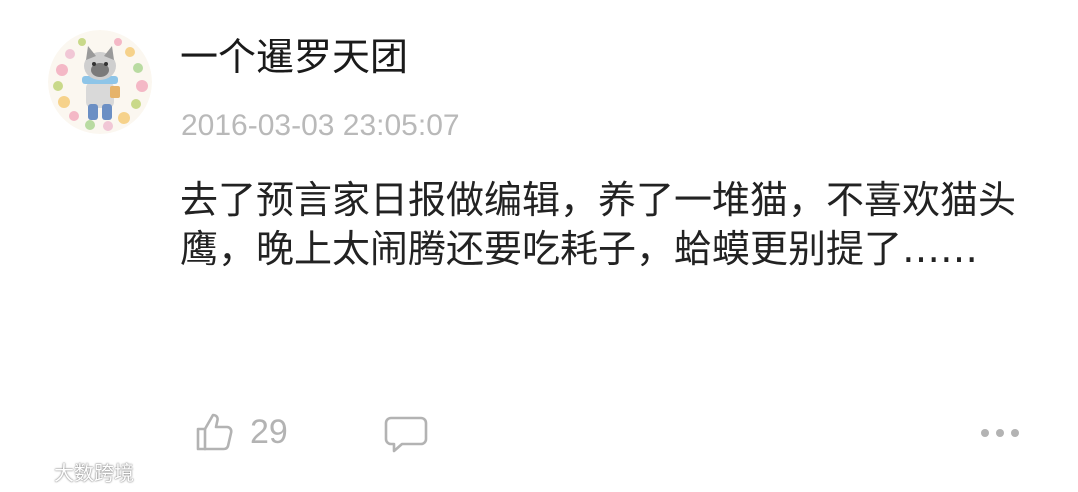 Image resolution: width=1078 pixels, height=492 pixels. Describe the element at coordinates (240, 432) in the screenshot. I see `like-button: 29` at that location.